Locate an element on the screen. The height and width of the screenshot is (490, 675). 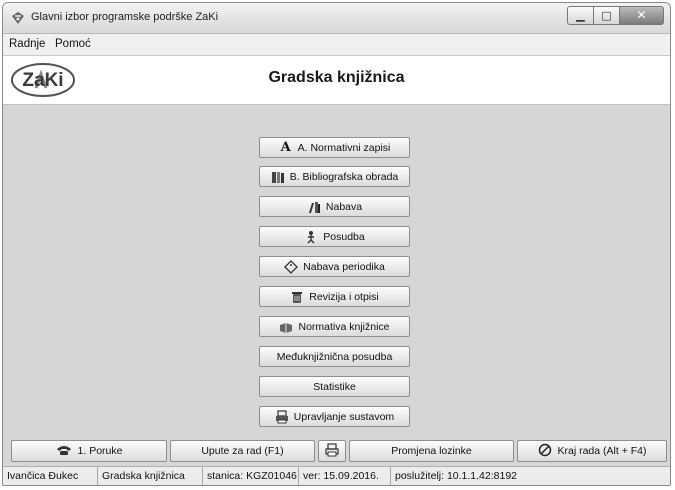
close-button: ✕ is located at coordinates (641, 15).